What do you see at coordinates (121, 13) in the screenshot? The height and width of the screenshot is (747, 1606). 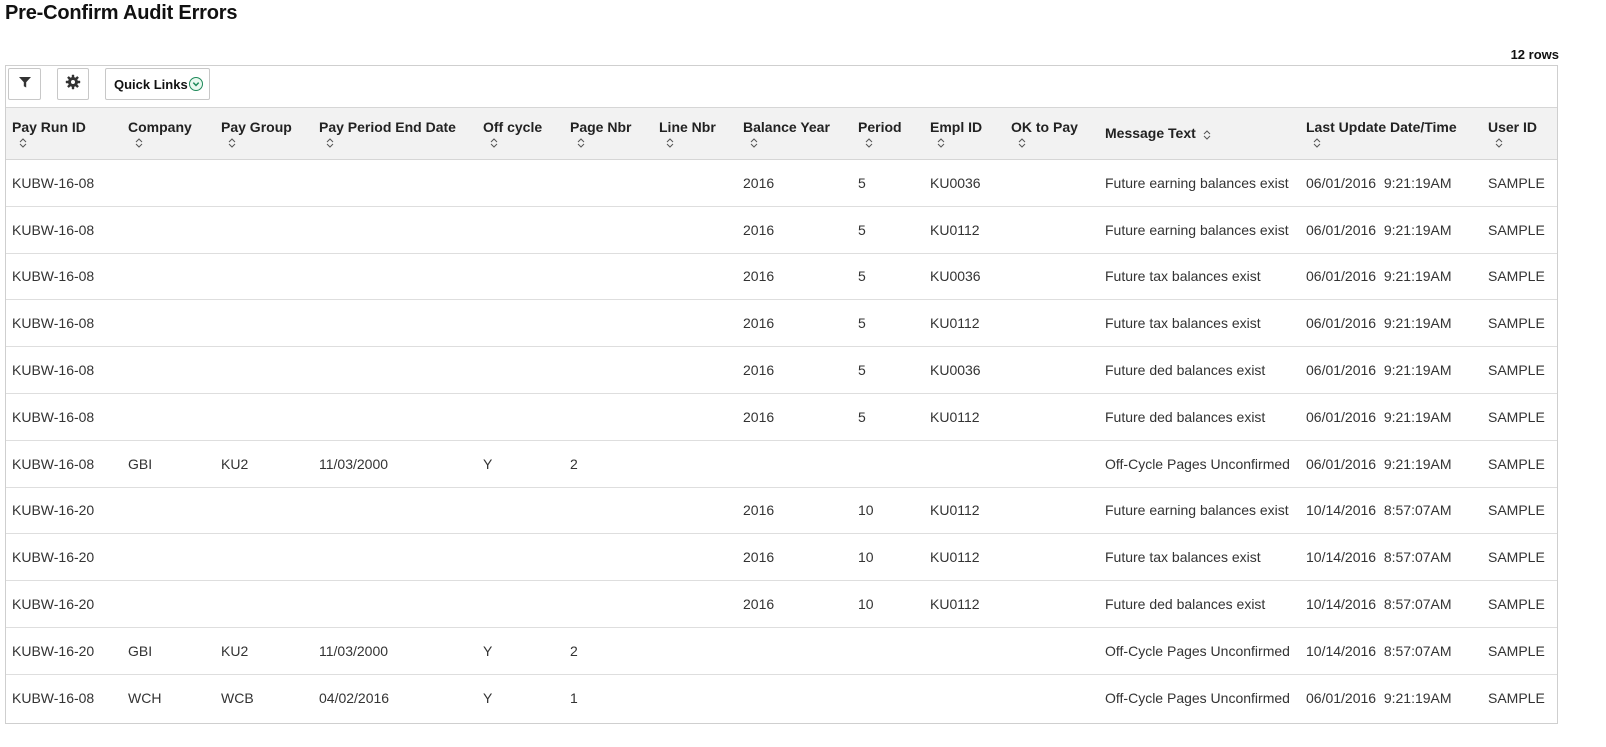 I see `page-title: Pre-Confirm Audit Errors` at bounding box center [121, 13].